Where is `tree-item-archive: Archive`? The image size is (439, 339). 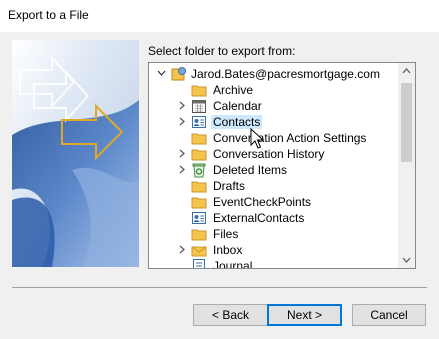
tree-item-archive: Archive is located at coordinates (273, 90).